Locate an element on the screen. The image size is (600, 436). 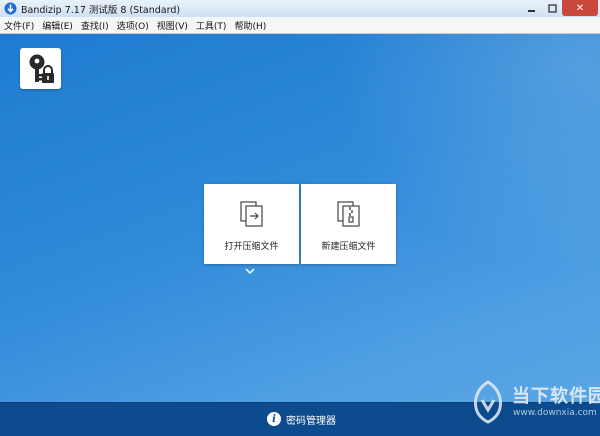
password-key-button is located at coordinates (40, 68).